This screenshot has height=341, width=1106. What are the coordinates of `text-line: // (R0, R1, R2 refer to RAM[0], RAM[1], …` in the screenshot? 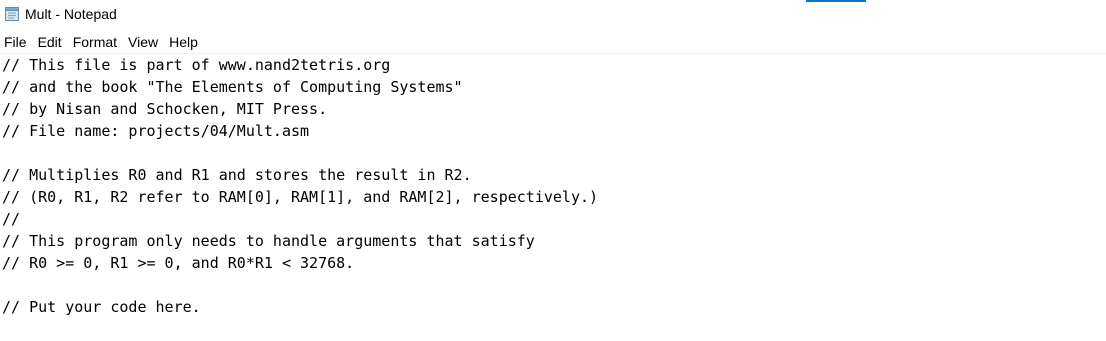 It's located at (300, 197).